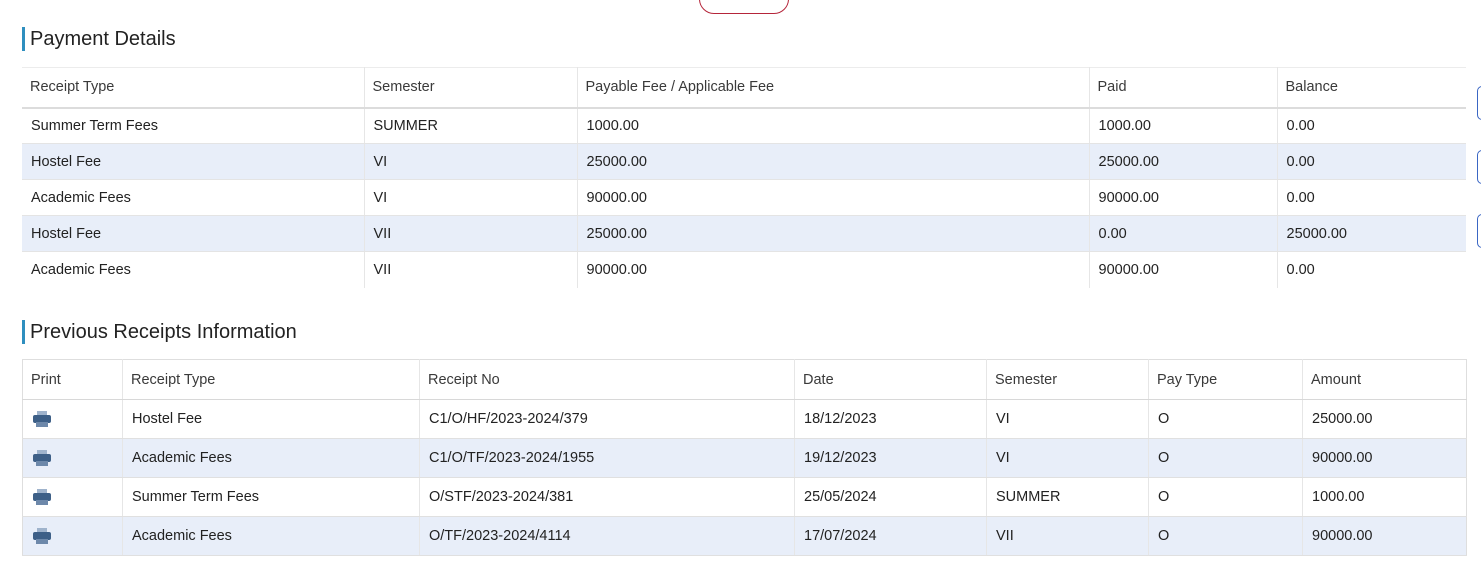  I want to click on table-row: Academic Fees VI 90000.00 90000.00 0.00, so click(744, 197).